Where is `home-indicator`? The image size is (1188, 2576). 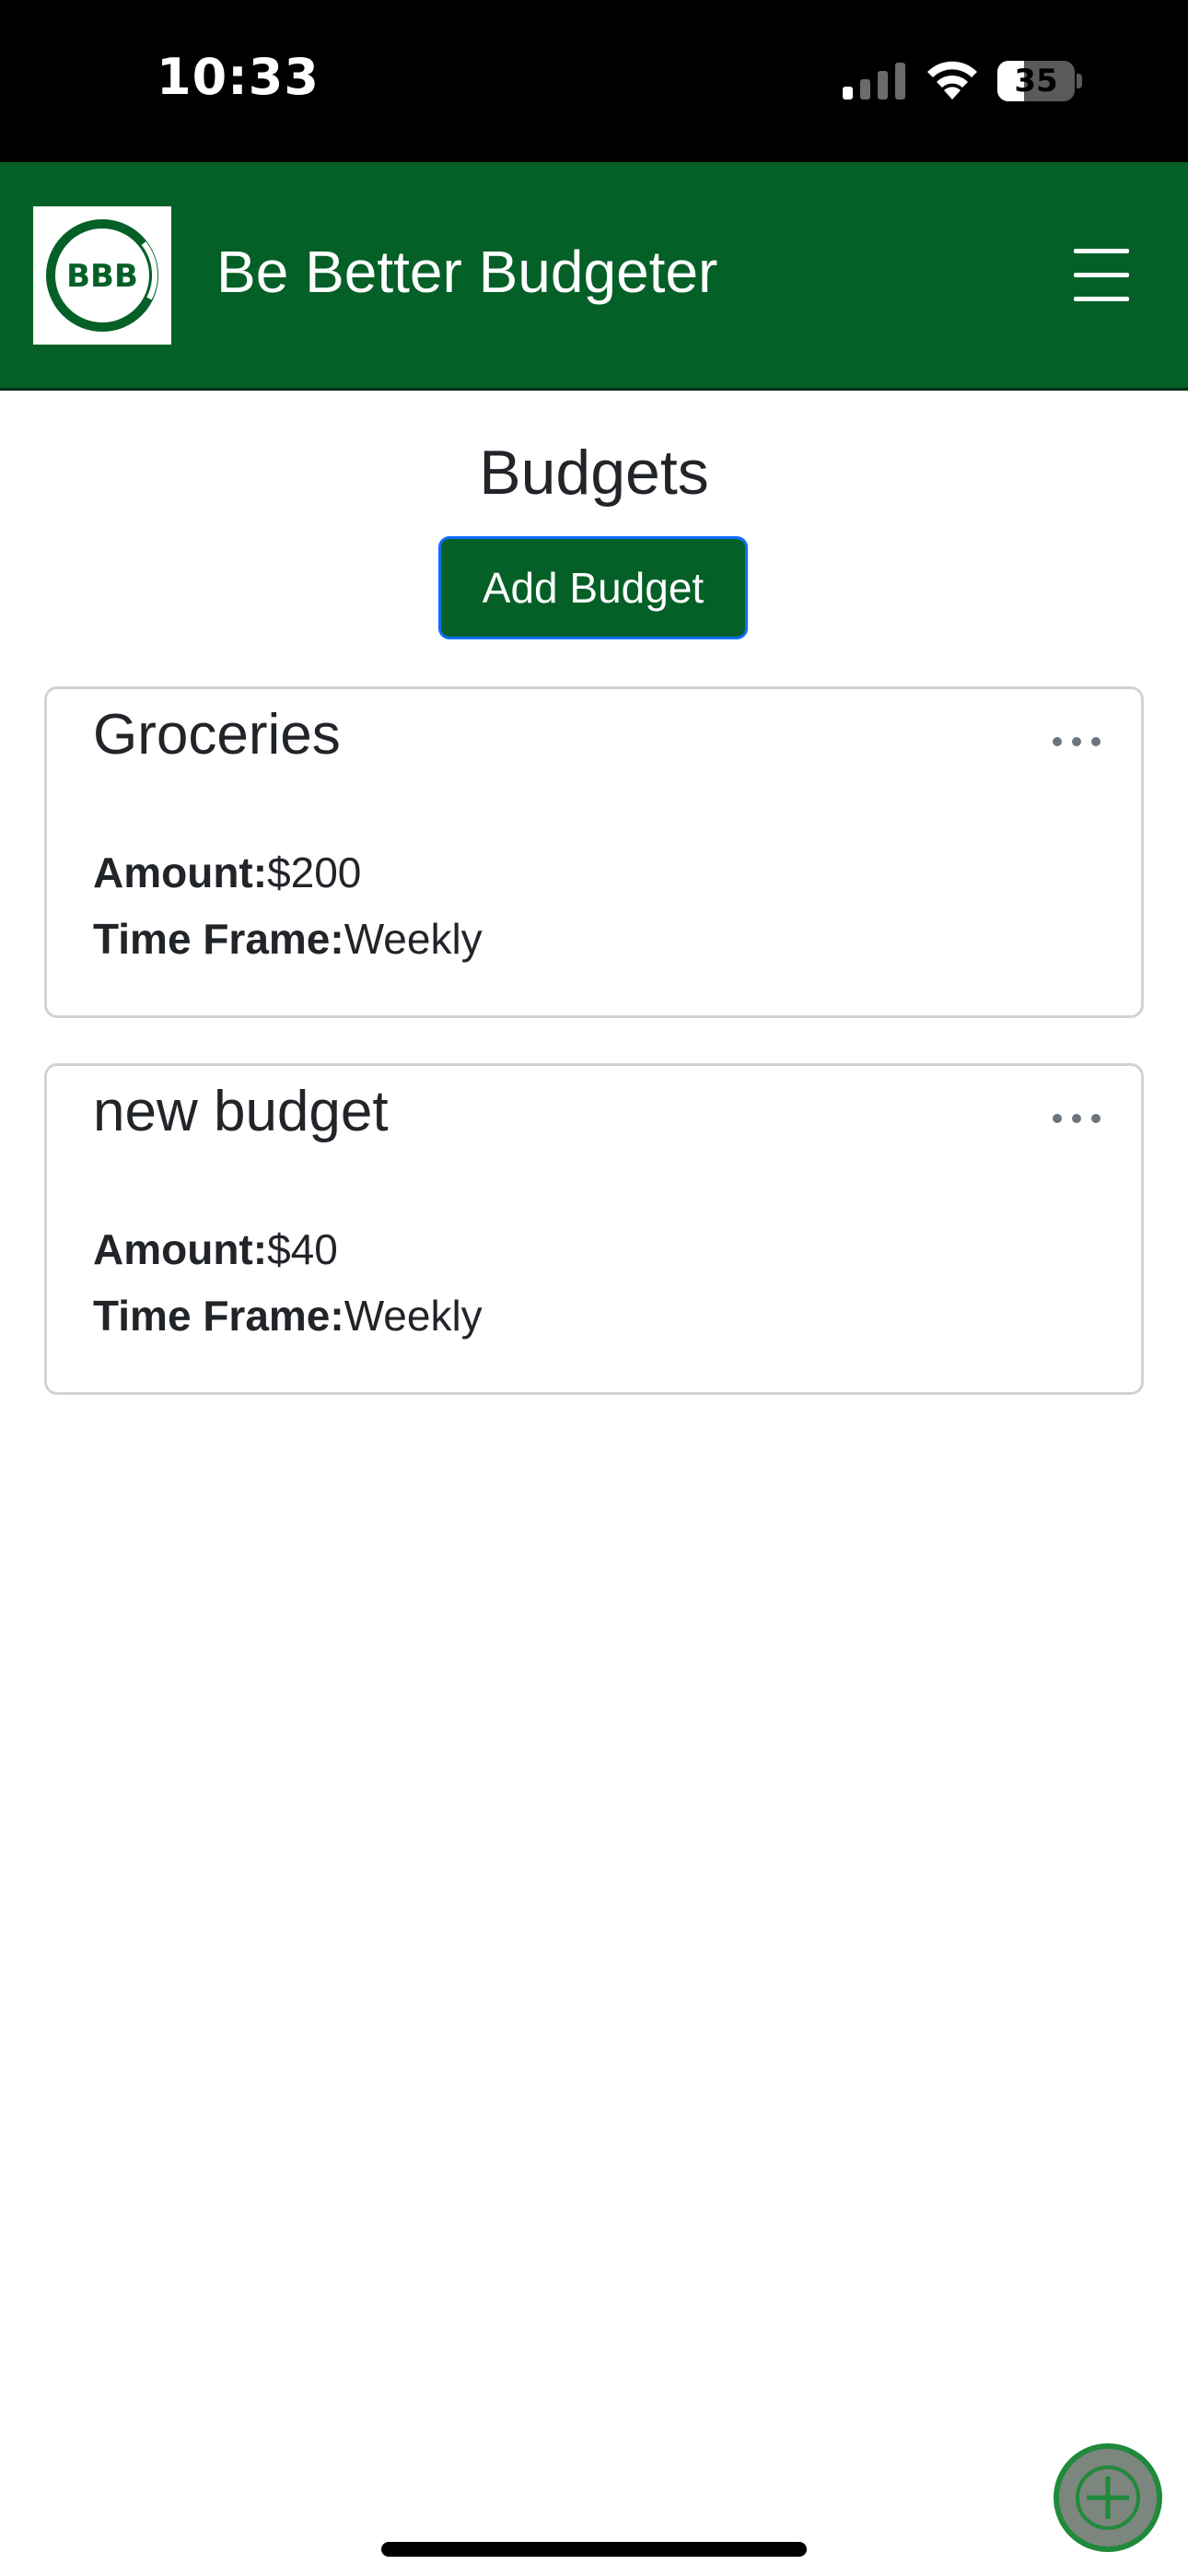 home-indicator is located at coordinates (594, 2549).